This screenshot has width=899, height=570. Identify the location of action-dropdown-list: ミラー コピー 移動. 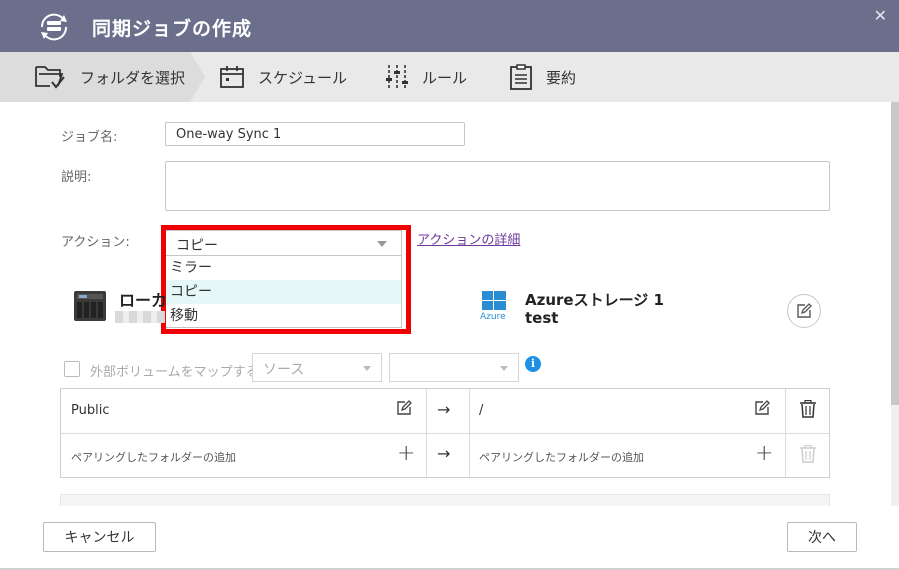
(283, 292).